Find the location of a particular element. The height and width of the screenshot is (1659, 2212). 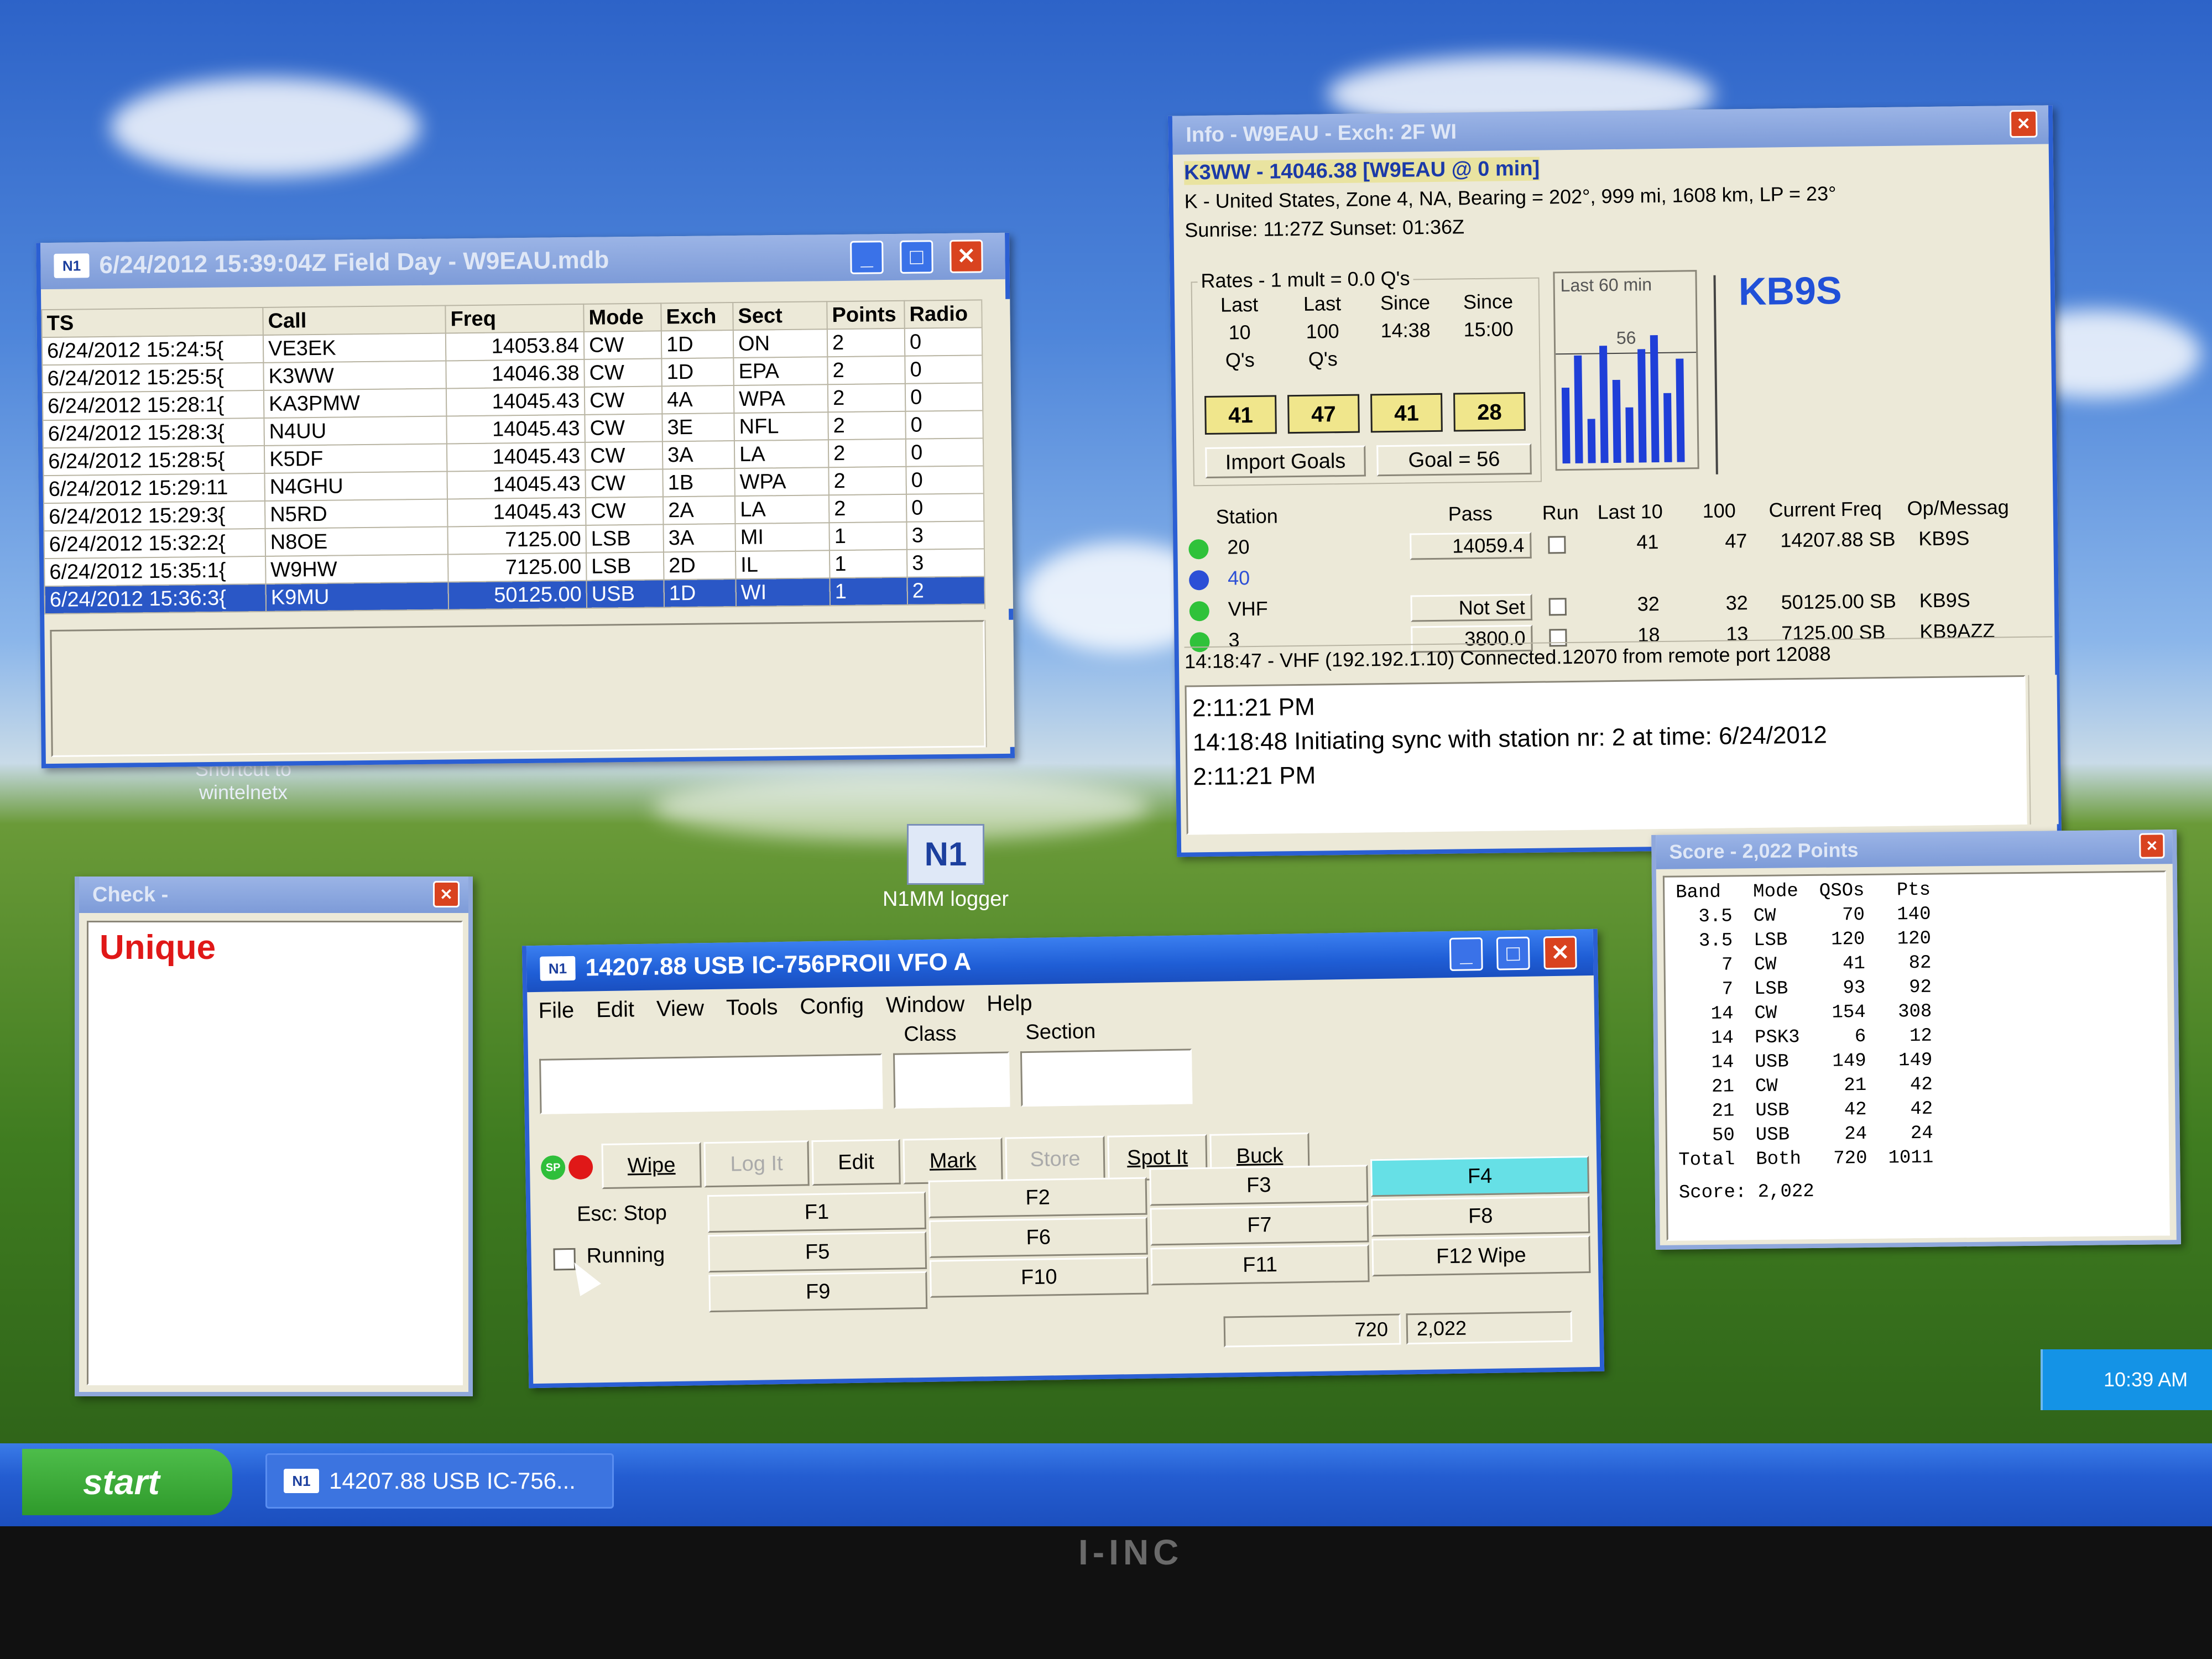

notes-scrollbar is located at coordinates (1000, 684).